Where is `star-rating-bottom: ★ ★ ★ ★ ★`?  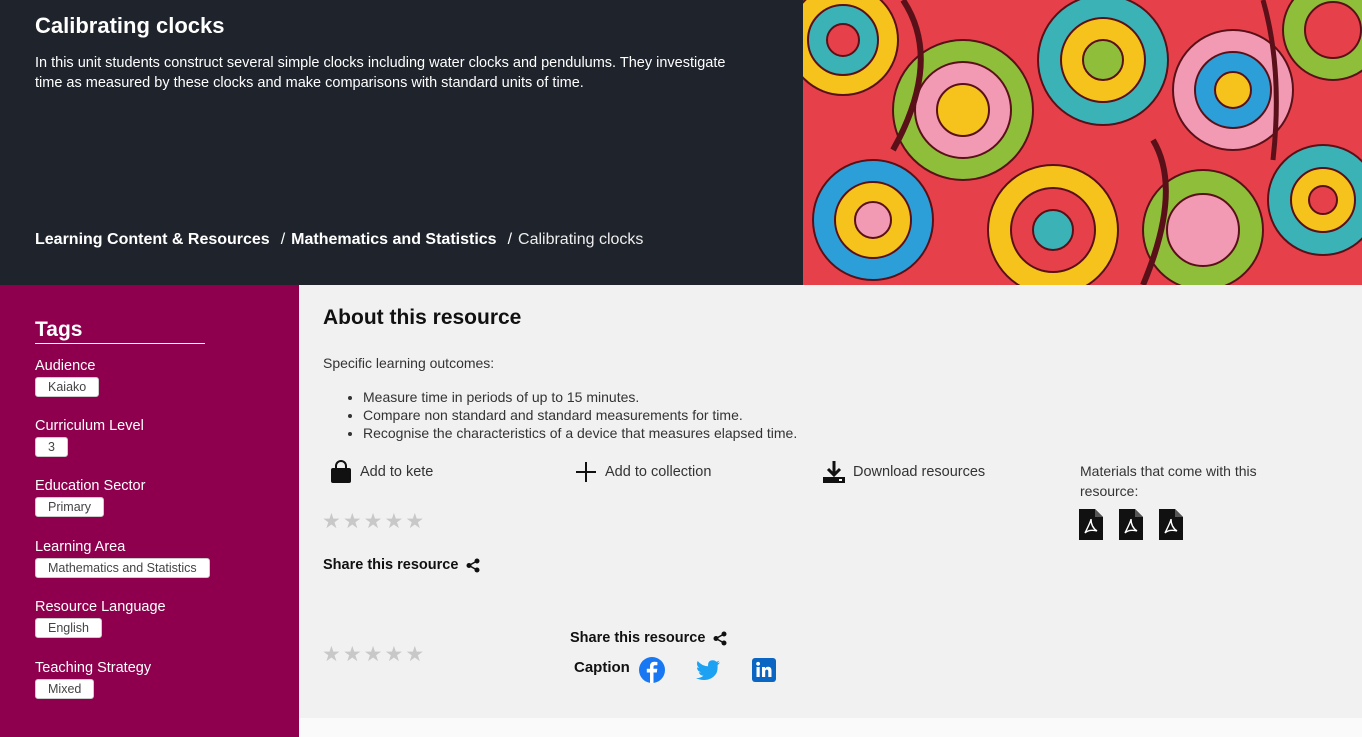 star-rating-bottom: ★ ★ ★ ★ ★ is located at coordinates (373, 654).